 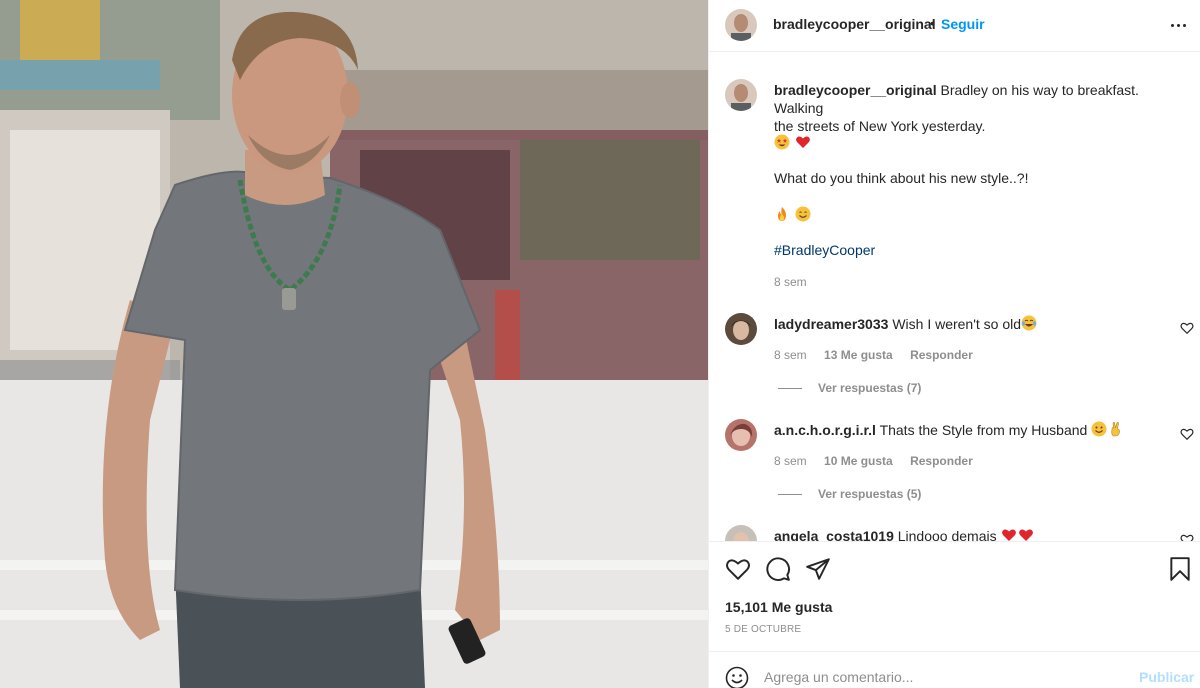 I want to click on caption-text-line2: the streets of New York yesterday., so click(x=880, y=126).